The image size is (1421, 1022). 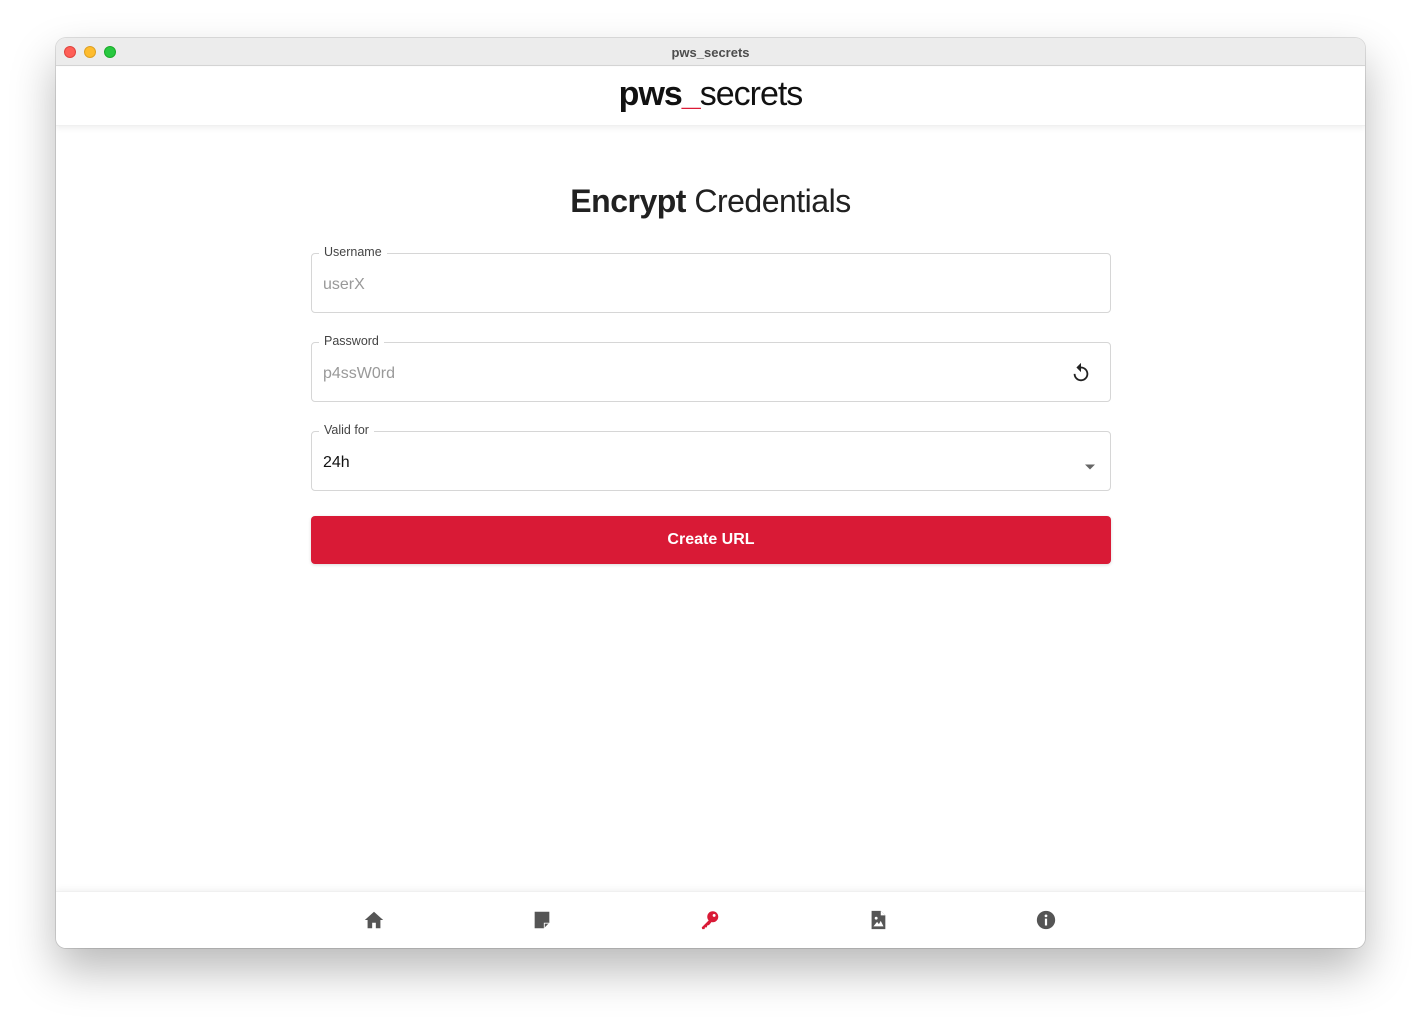 I want to click on nav-home-icon, so click(x=374, y=920).